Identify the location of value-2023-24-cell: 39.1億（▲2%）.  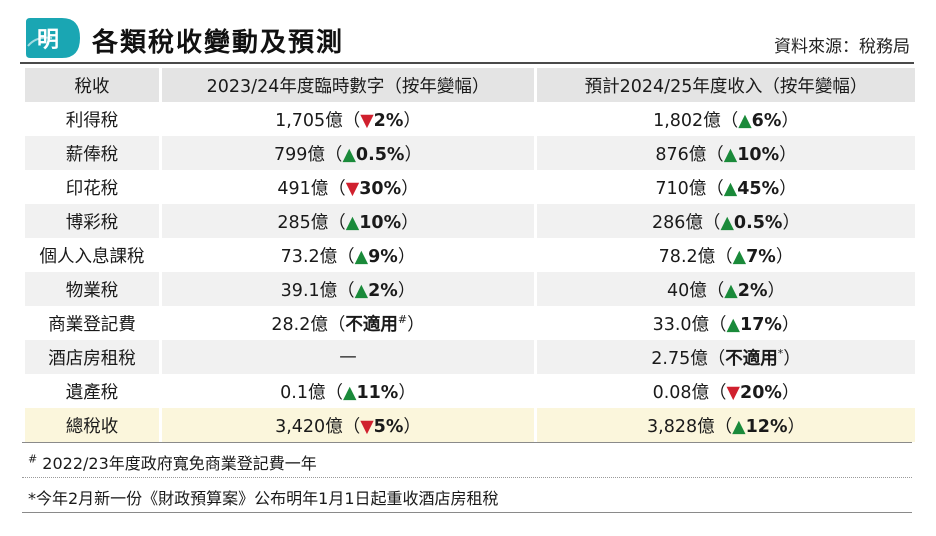
(348, 289).